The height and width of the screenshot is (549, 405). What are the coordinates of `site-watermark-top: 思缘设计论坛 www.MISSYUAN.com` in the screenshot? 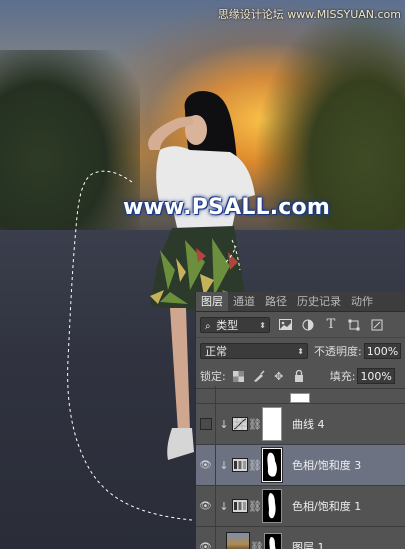 It's located at (309, 14).